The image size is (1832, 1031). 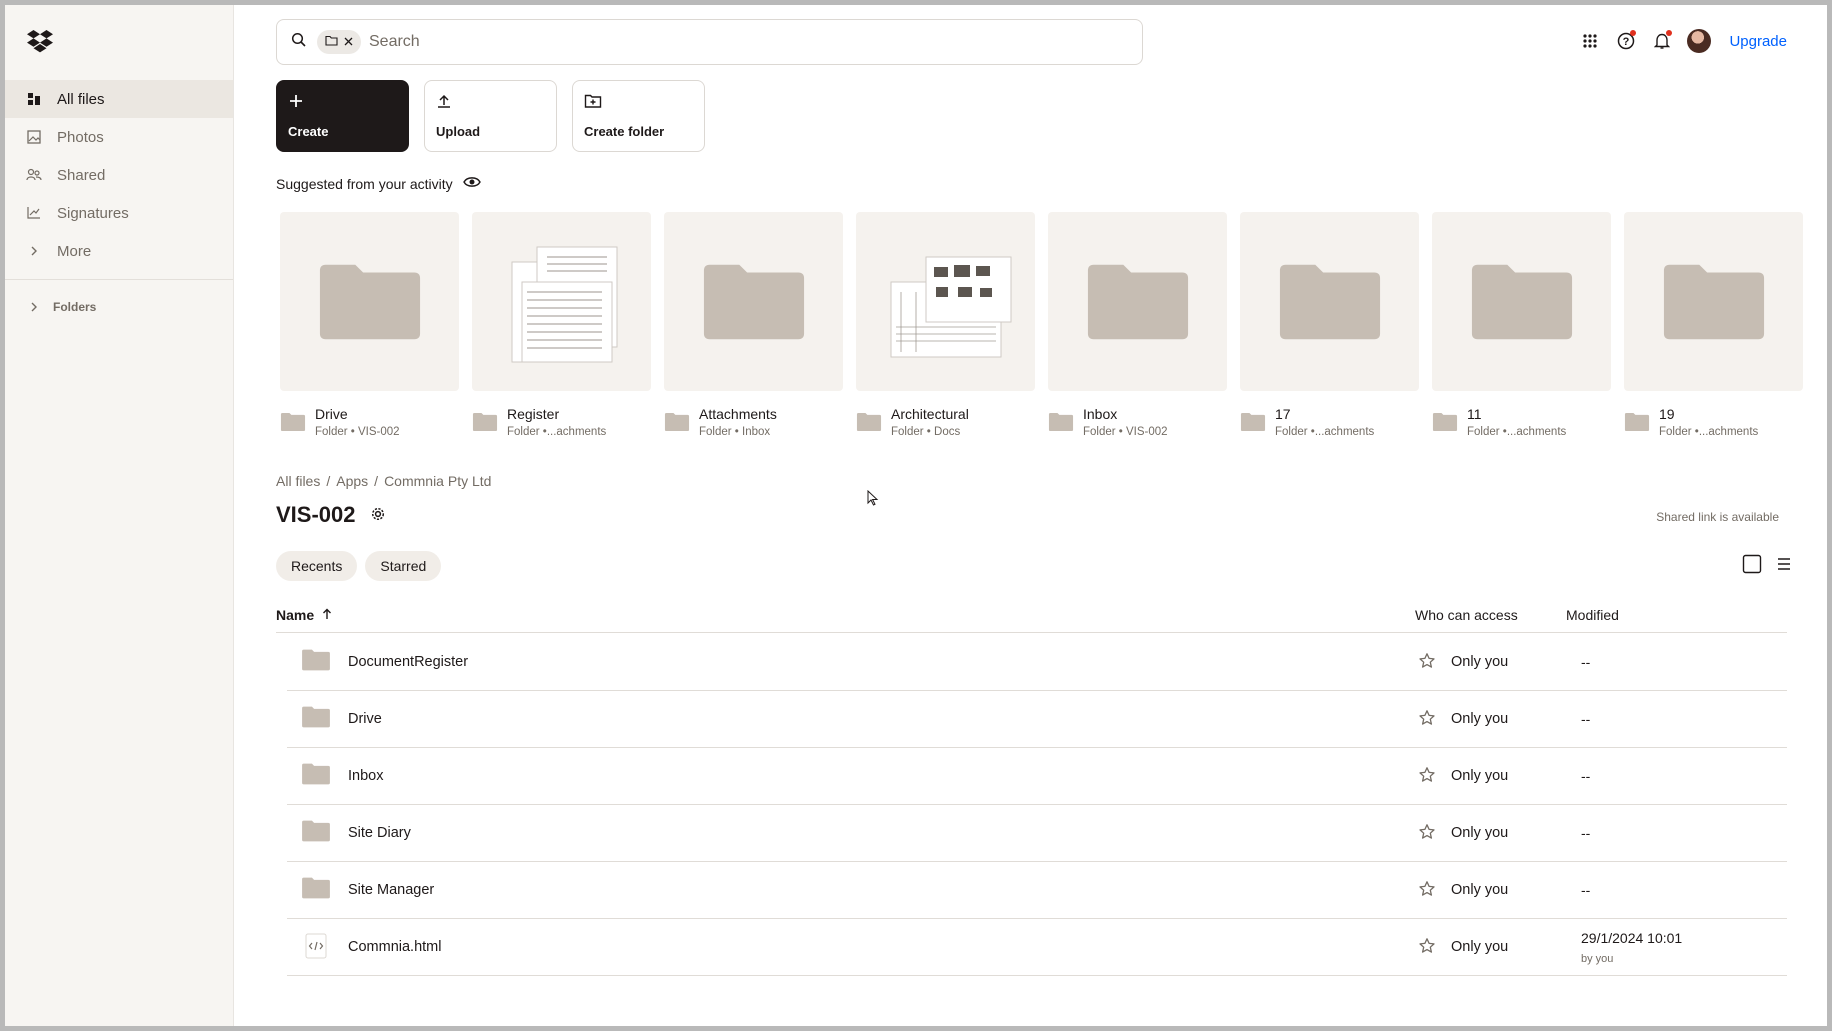 I want to click on search-scope-chip, so click(x=339, y=42).